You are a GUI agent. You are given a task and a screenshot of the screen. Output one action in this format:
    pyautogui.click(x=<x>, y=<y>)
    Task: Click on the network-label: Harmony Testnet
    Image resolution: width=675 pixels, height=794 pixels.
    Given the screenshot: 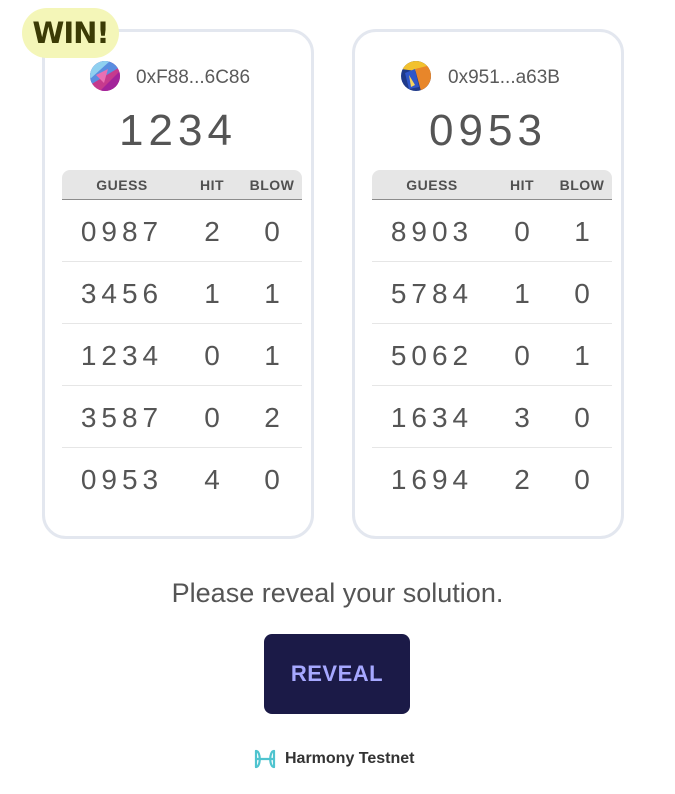 What is the action you would take?
    pyautogui.click(x=350, y=758)
    